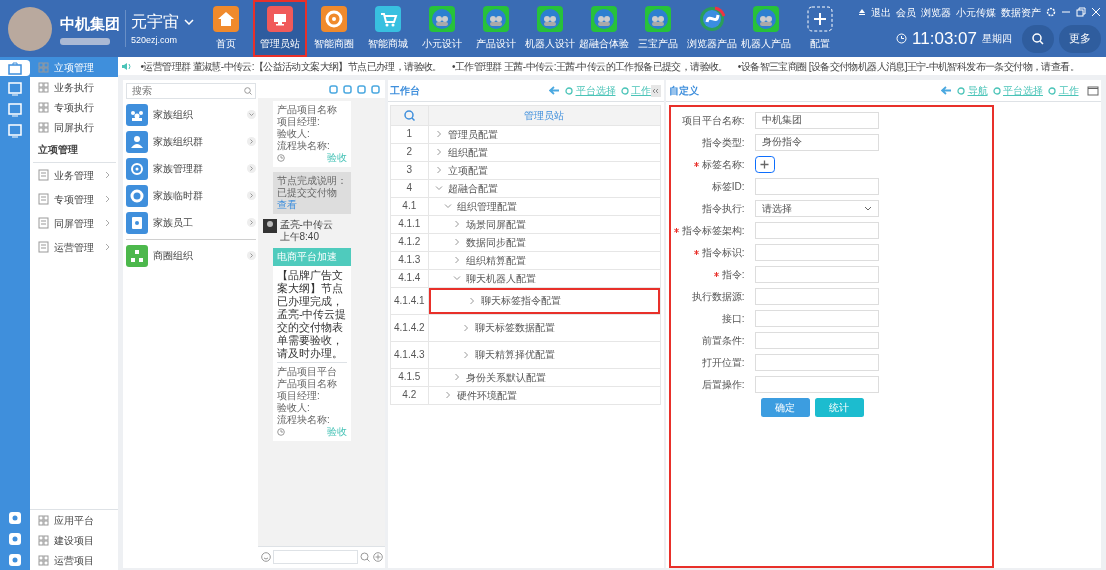 Image resolution: width=1106 pixels, height=570 pixels. What do you see at coordinates (190, 195) in the screenshot?
I see `org-list-item: 家族临时群` at bounding box center [190, 195].